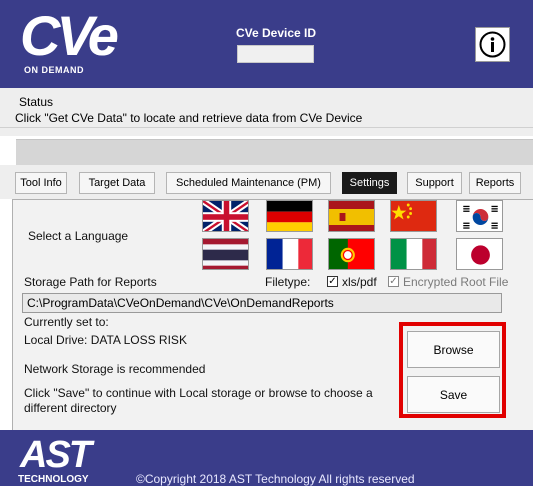  What do you see at coordinates (479, 216) in the screenshot?
I see `flag-korea-icon` at bounding box center [479, 216].